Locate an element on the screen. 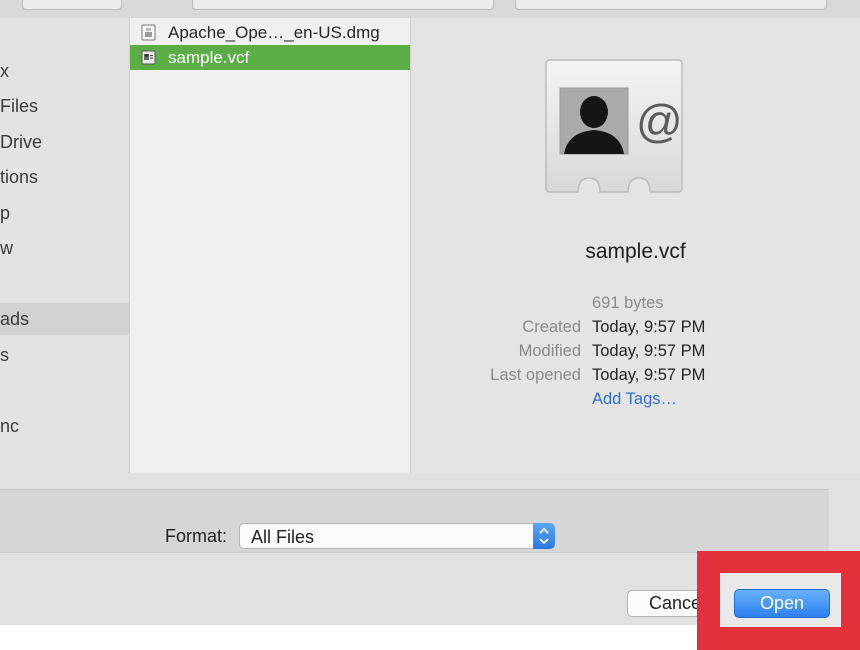 The image size is (860, 650). sidebar-item-label: w is located at coordinates (6, 248).